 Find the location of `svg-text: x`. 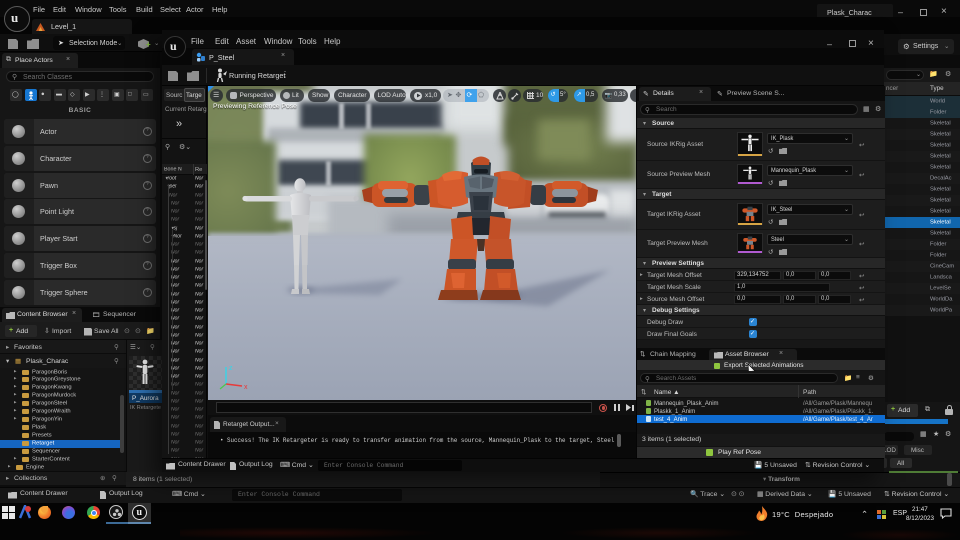

svg-text: x is located at coordinates (246, 387).